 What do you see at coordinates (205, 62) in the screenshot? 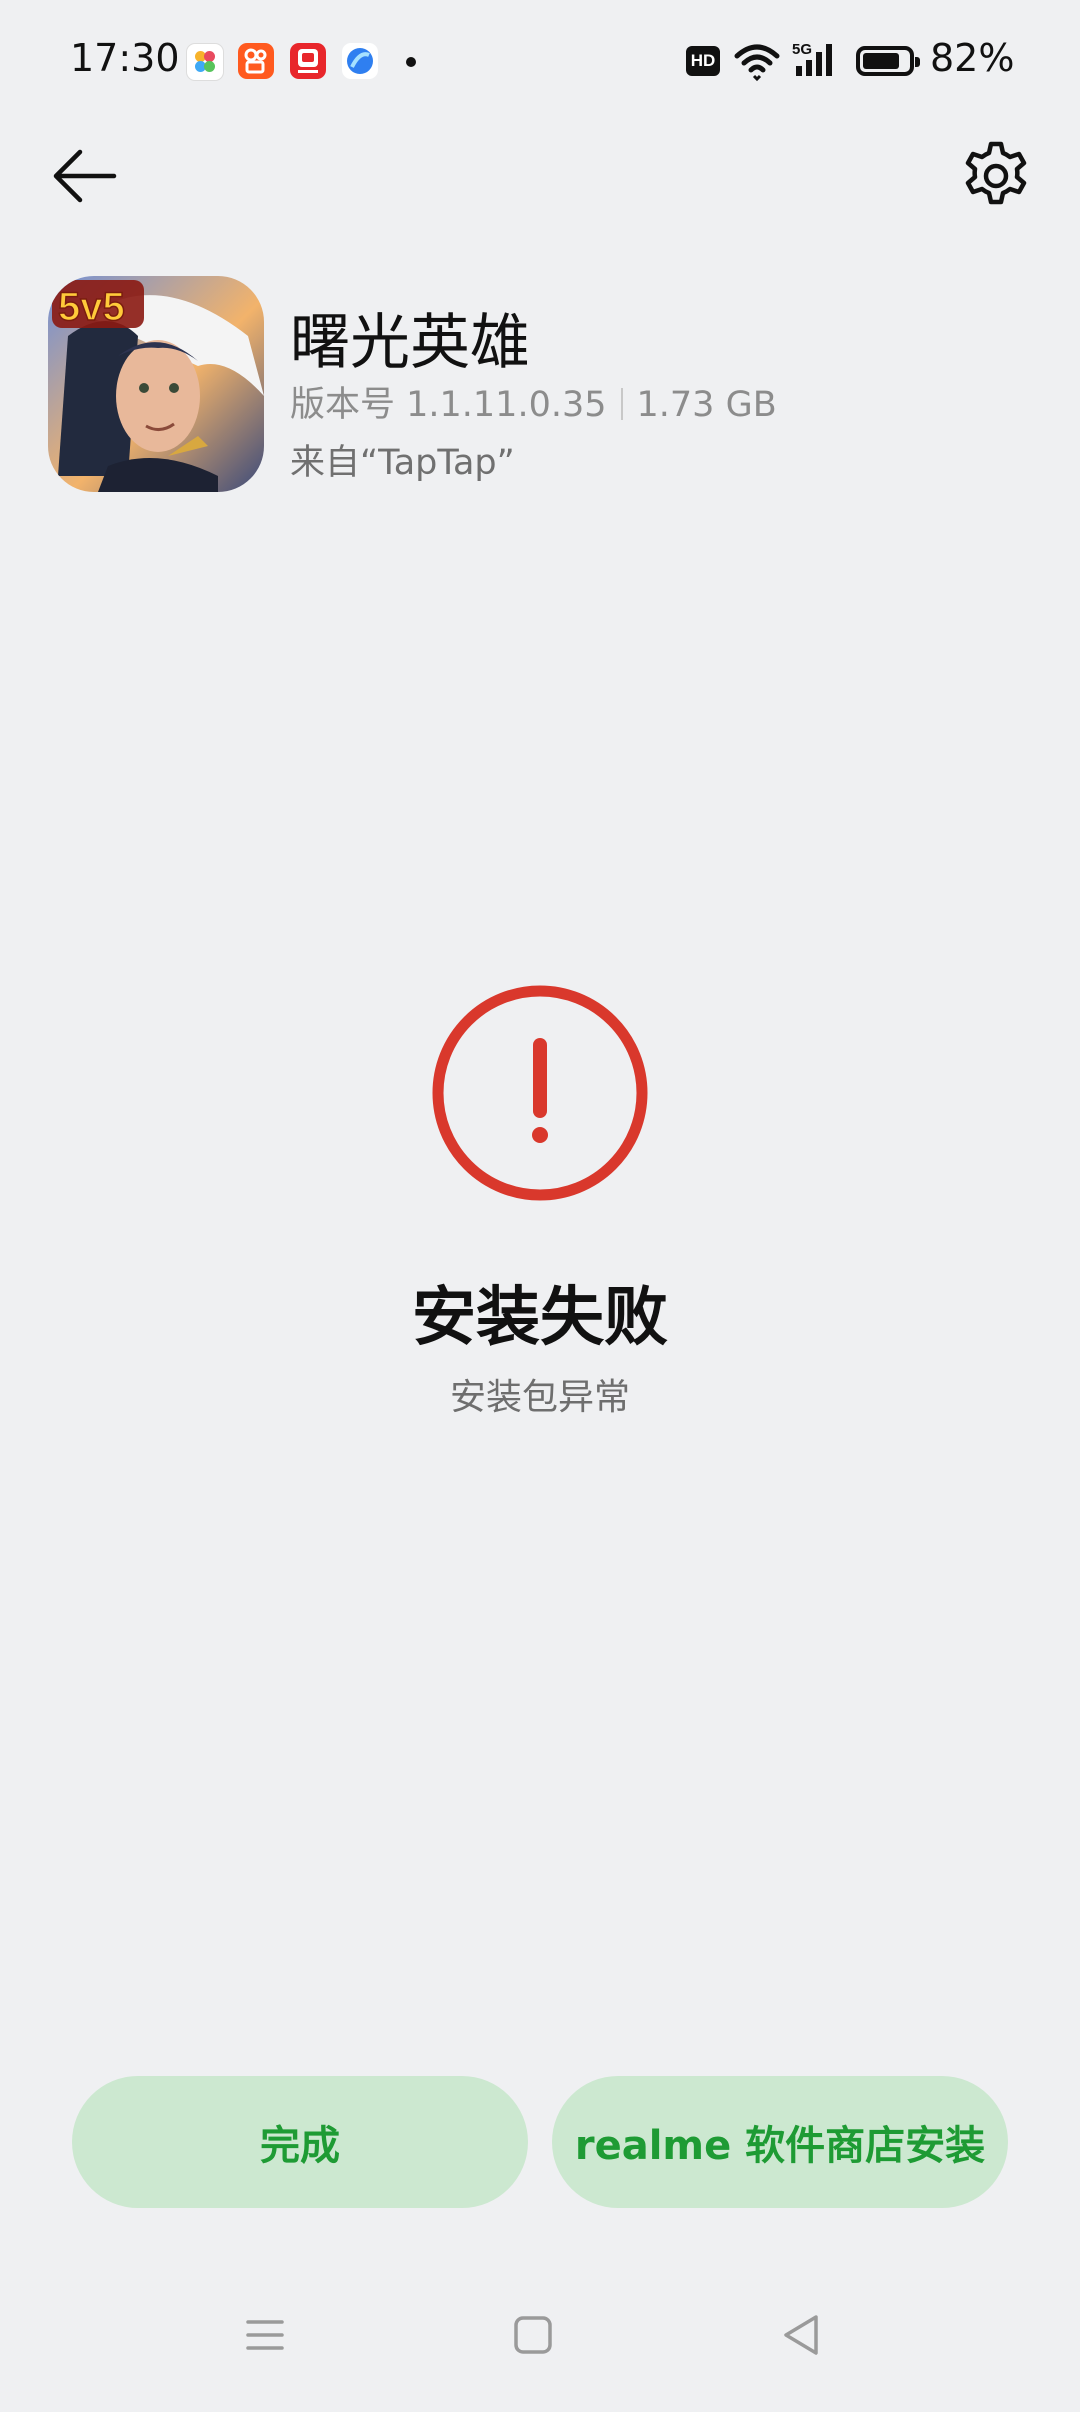
I see `photos-app-icon` at bounding box center [205, 62].